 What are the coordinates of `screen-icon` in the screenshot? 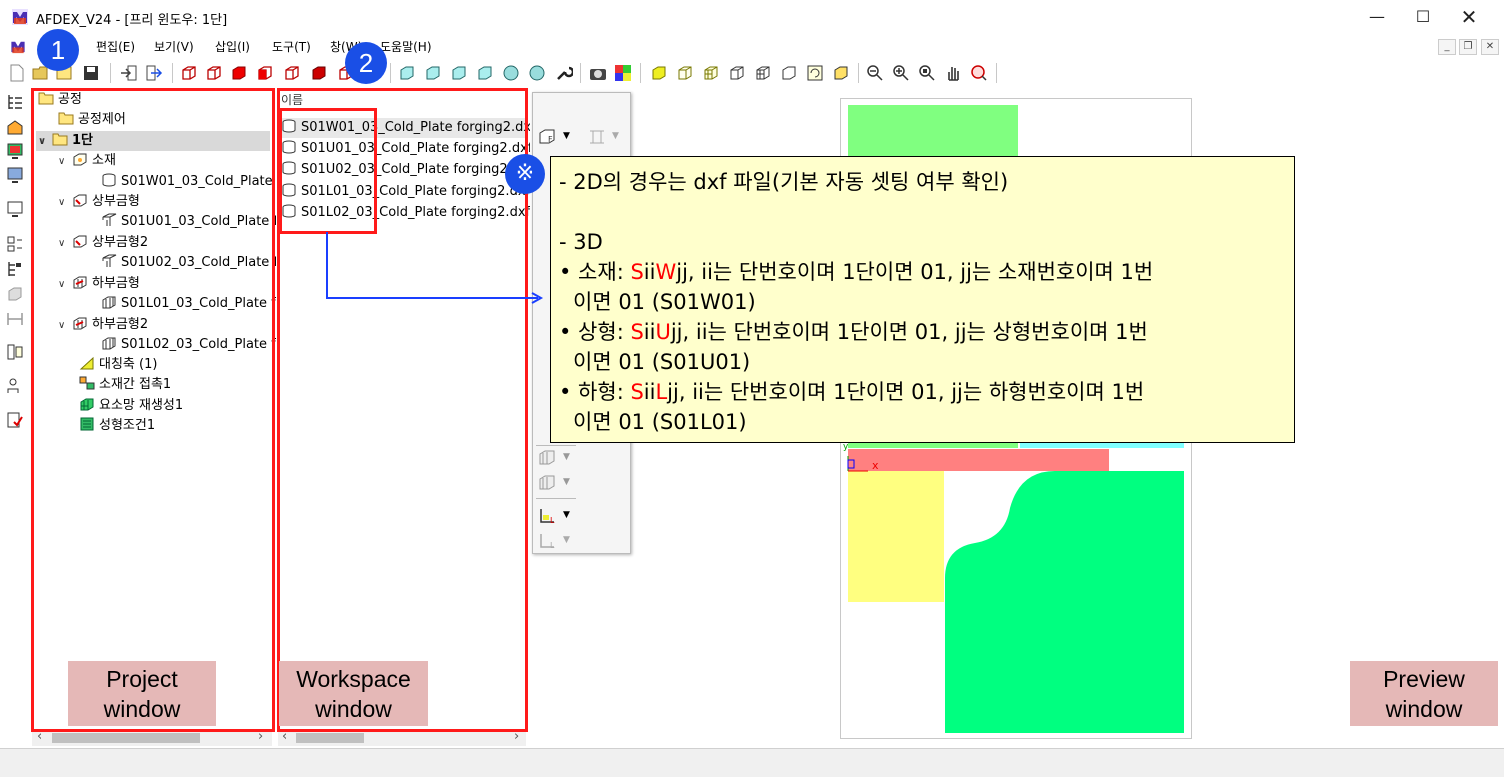 It's located at (15, 209).